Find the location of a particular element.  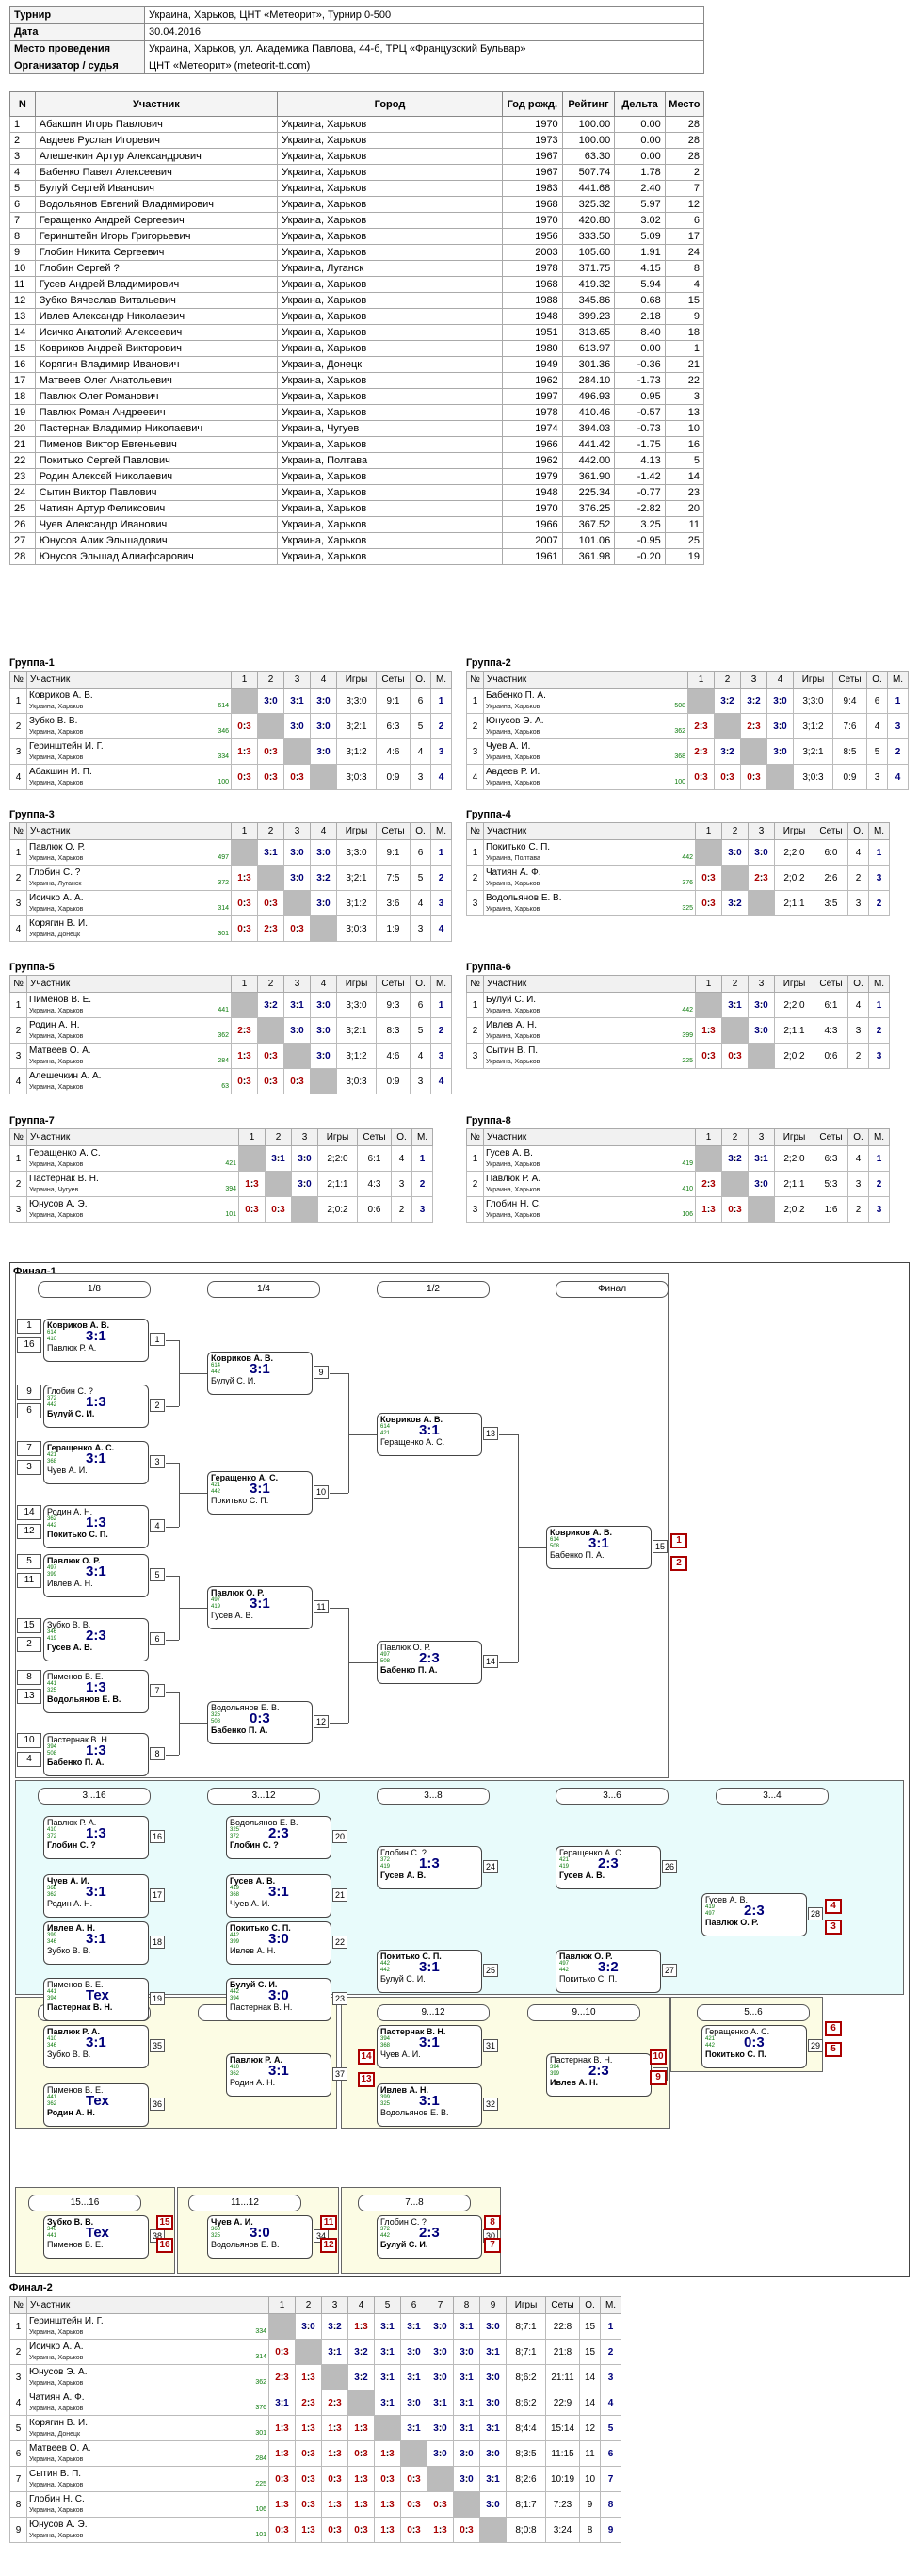

match-player2: Родин А. Н. is located at coordinates (70, 1903).